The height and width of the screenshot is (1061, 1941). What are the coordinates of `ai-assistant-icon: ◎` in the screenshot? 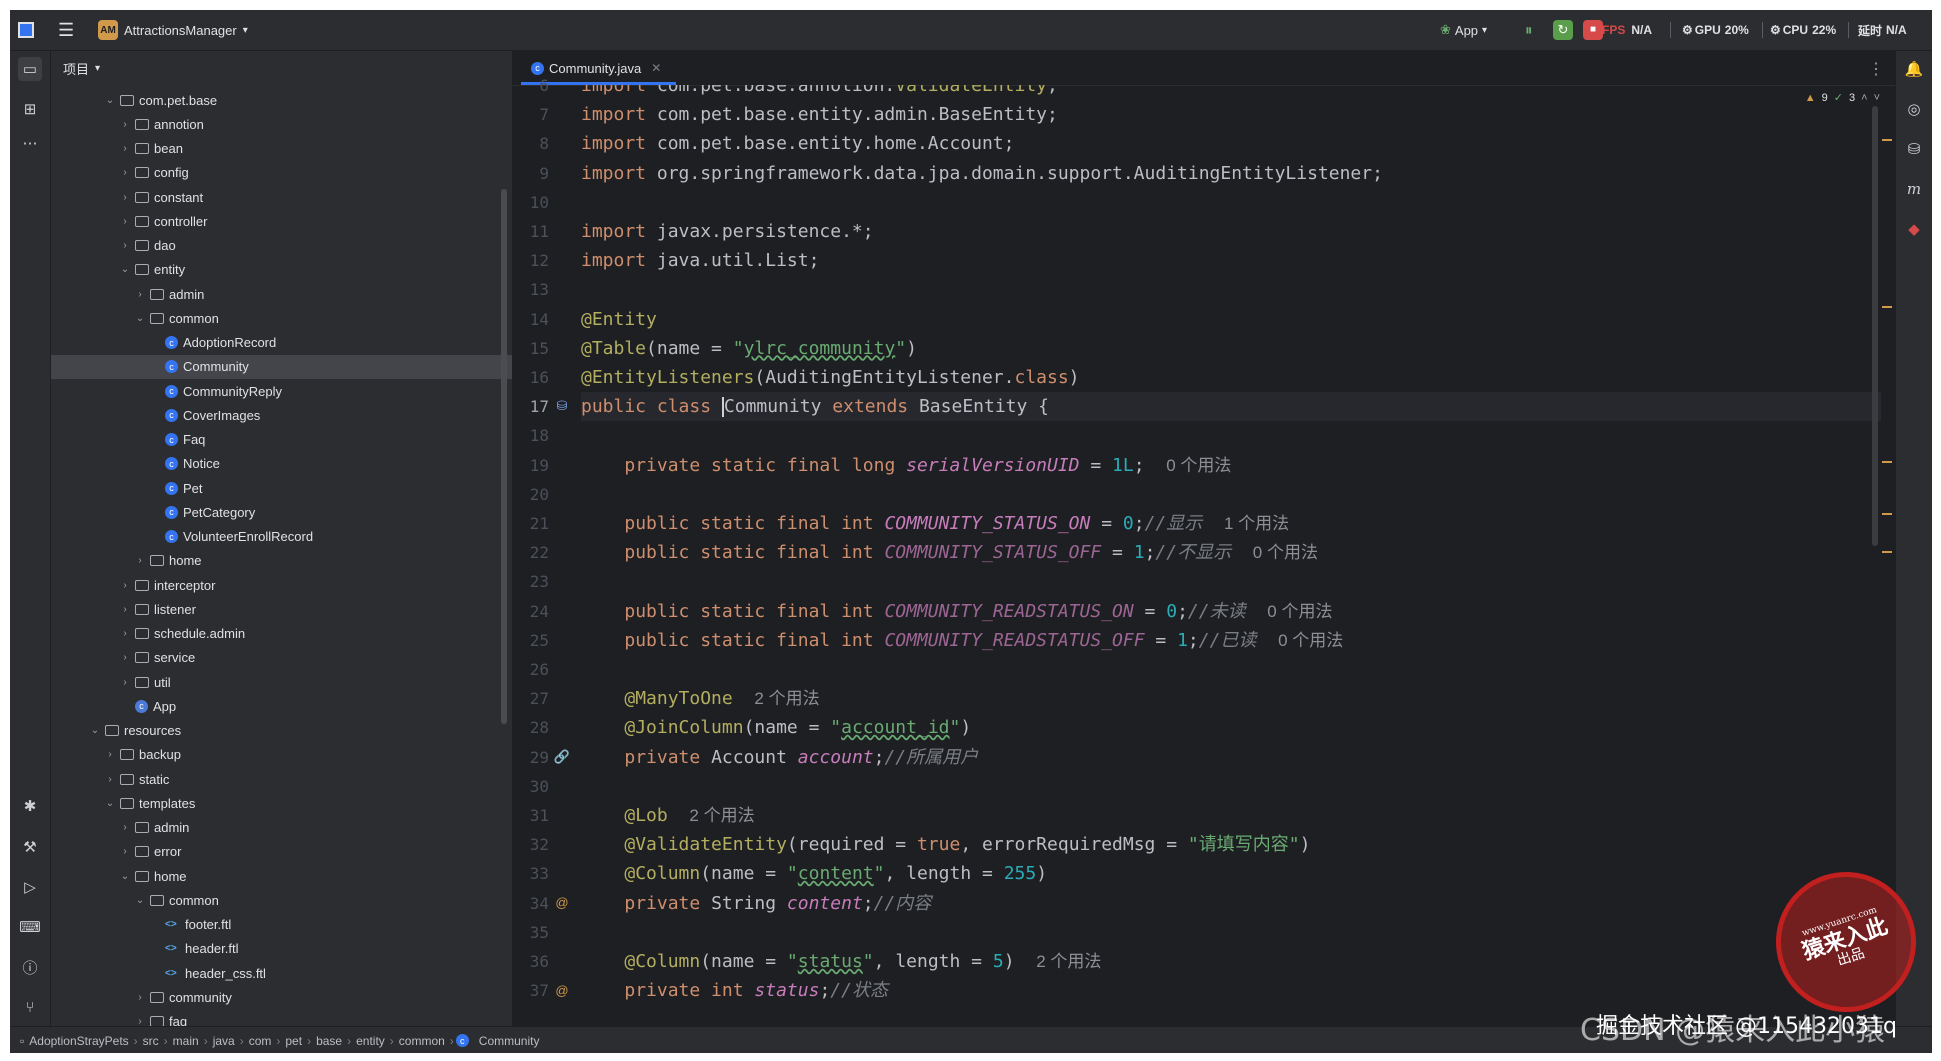 It's located at (1914, 109).